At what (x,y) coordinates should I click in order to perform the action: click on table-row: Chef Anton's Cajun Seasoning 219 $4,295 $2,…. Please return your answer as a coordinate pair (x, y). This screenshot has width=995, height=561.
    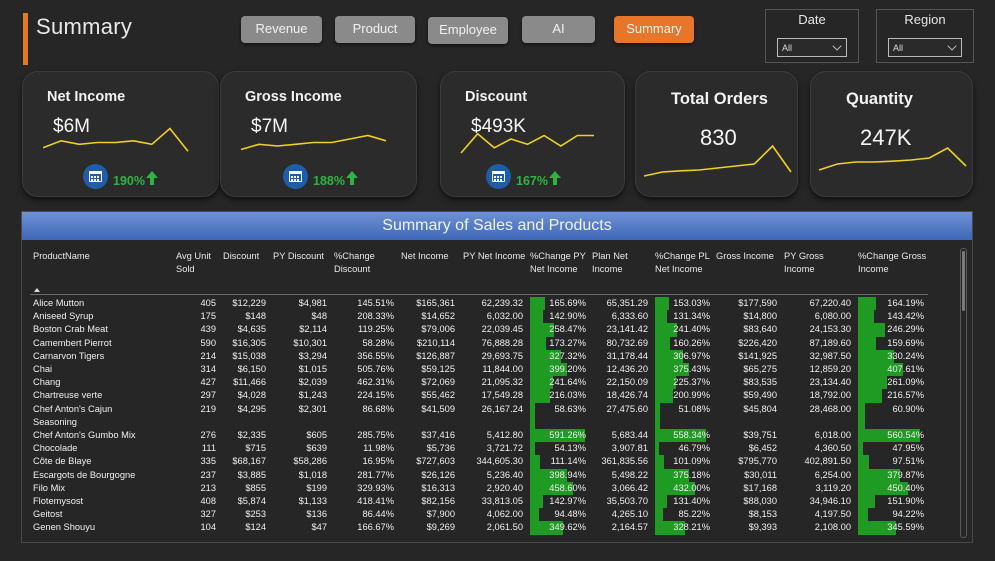
    Looking at the image, I should click on (492, 415).